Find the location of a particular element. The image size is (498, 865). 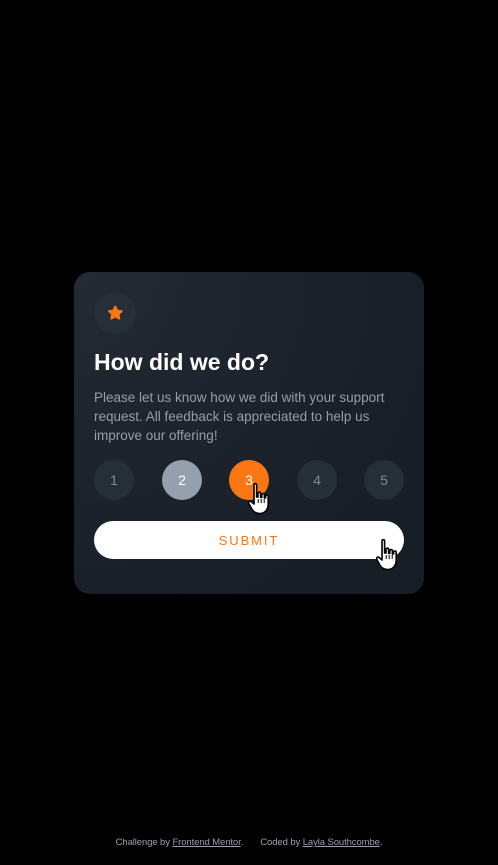

star-icon is located at coordinates (115, 312).